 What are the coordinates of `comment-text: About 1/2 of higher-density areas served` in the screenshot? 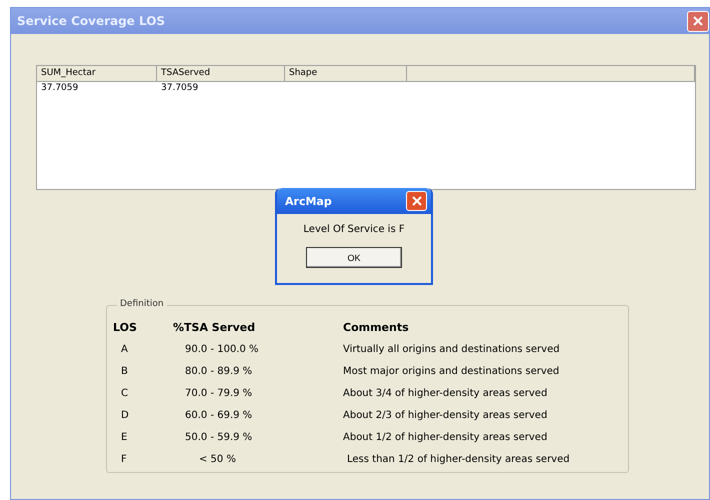 It's located at (445, 437).